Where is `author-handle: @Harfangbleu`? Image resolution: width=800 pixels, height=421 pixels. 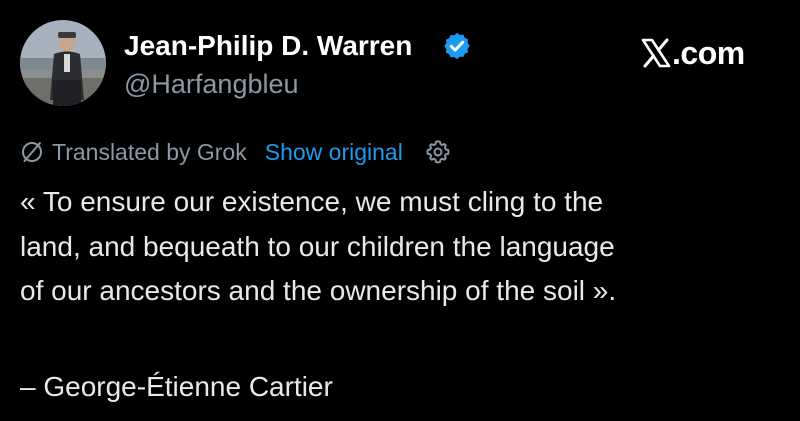 author-handle: @Harfangbleu is located at coordinates (211, 84).